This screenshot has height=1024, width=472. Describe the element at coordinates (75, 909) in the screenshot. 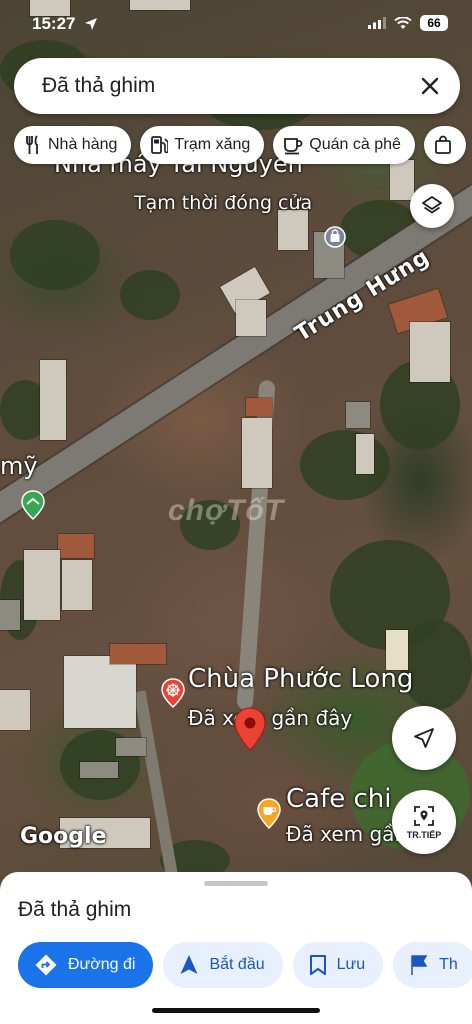

I see `sheet-title: Đã thả ghim` at that location.